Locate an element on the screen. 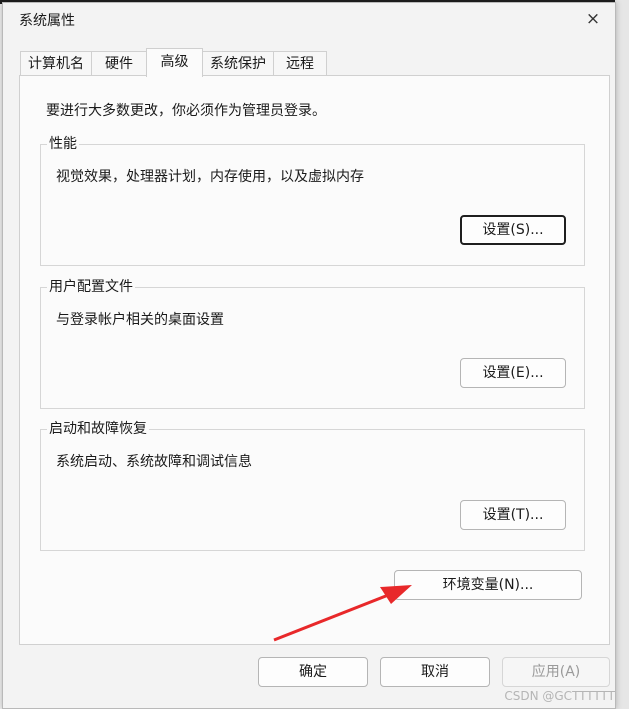 This screenshot has width=629, height=709. tab-hardware: 硬件 is located at coordinates (119, 63).